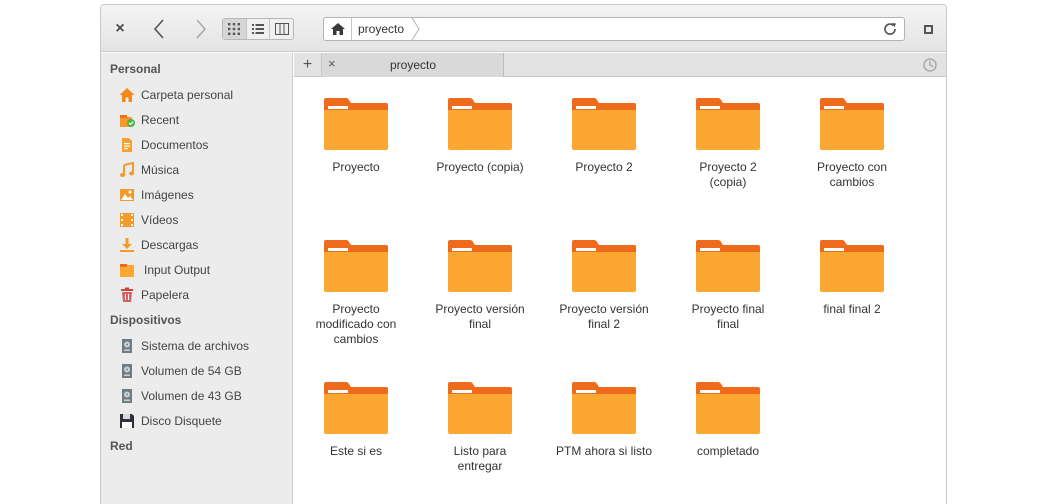  I want to click on folder-item: Este si es, so click(356, 420).